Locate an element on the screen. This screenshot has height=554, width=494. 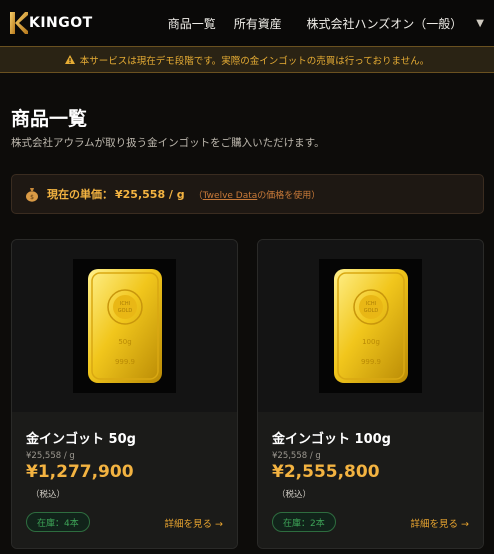
price-note-suffix: の価格を使用） is located at coordinates (289, 195).